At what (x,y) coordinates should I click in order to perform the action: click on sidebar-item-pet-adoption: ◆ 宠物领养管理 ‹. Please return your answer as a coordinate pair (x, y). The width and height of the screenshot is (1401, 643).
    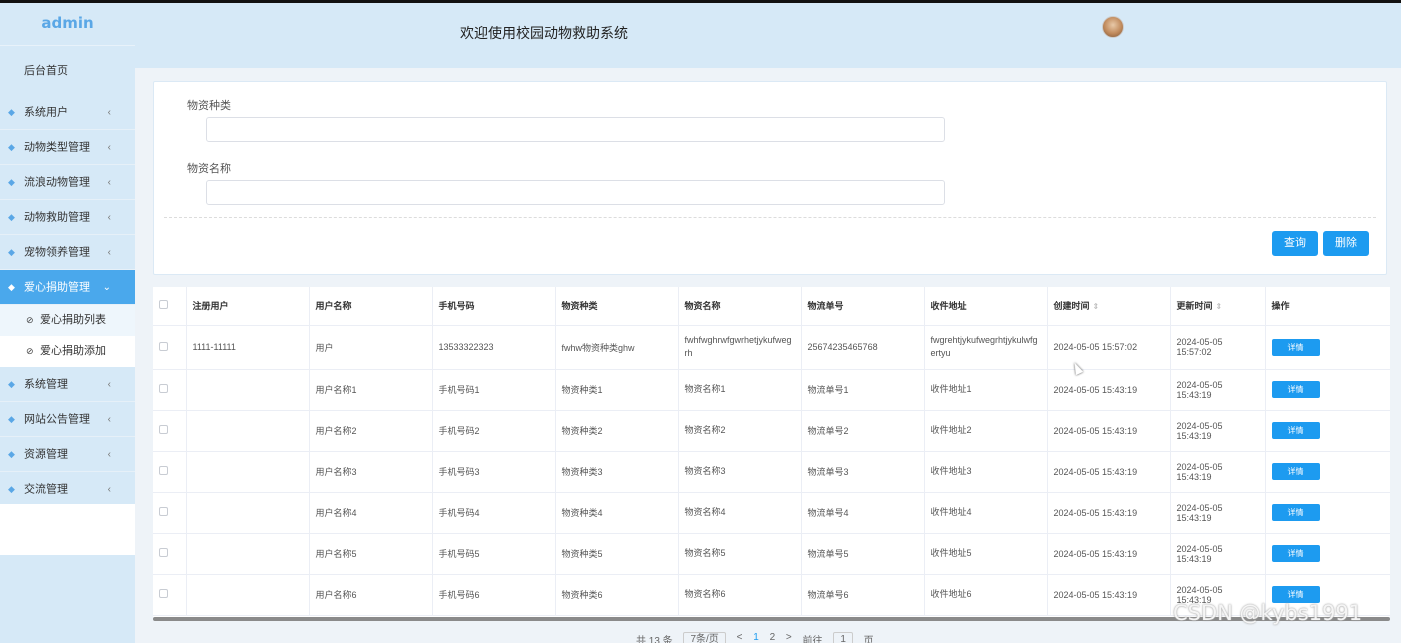
    Looking at the image, I should click on (67, 252).